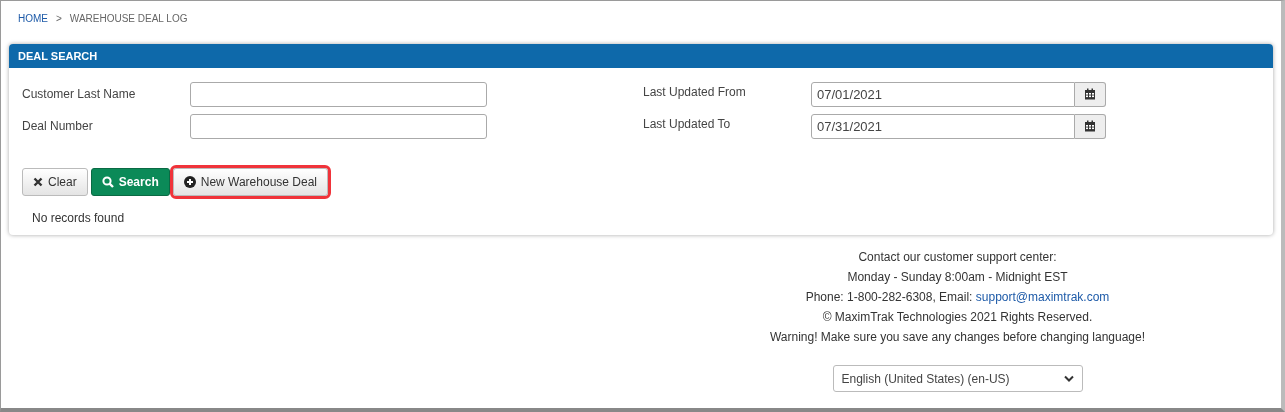  Describe the element at coordinates (1068, 378) in the screenshot. I see `chevron-down-icon` at that location.